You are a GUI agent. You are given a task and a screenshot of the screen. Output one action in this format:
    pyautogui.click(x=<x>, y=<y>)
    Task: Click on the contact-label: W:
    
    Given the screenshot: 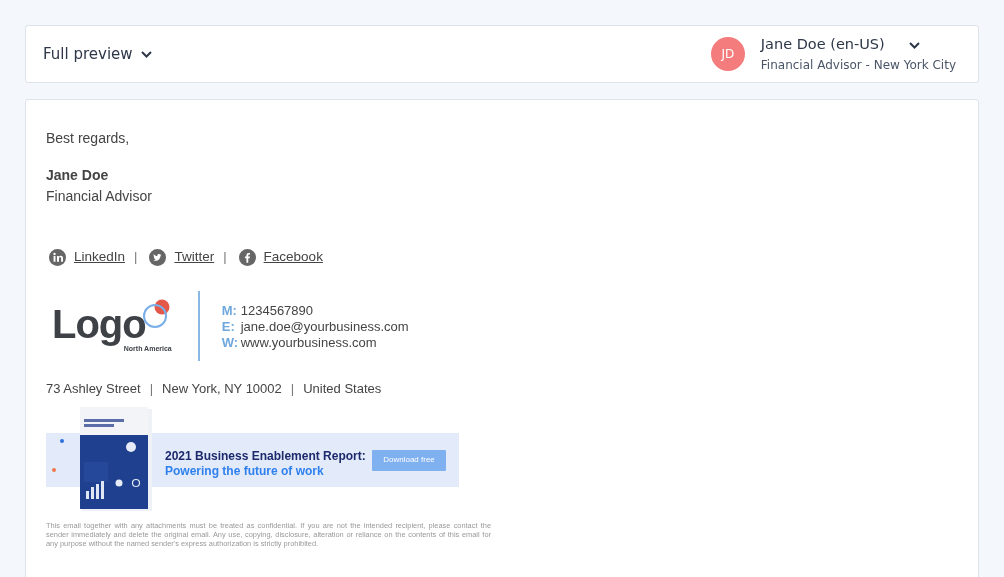 What is the action you would take?
    pyautogui.click(x=230, y=343)
    